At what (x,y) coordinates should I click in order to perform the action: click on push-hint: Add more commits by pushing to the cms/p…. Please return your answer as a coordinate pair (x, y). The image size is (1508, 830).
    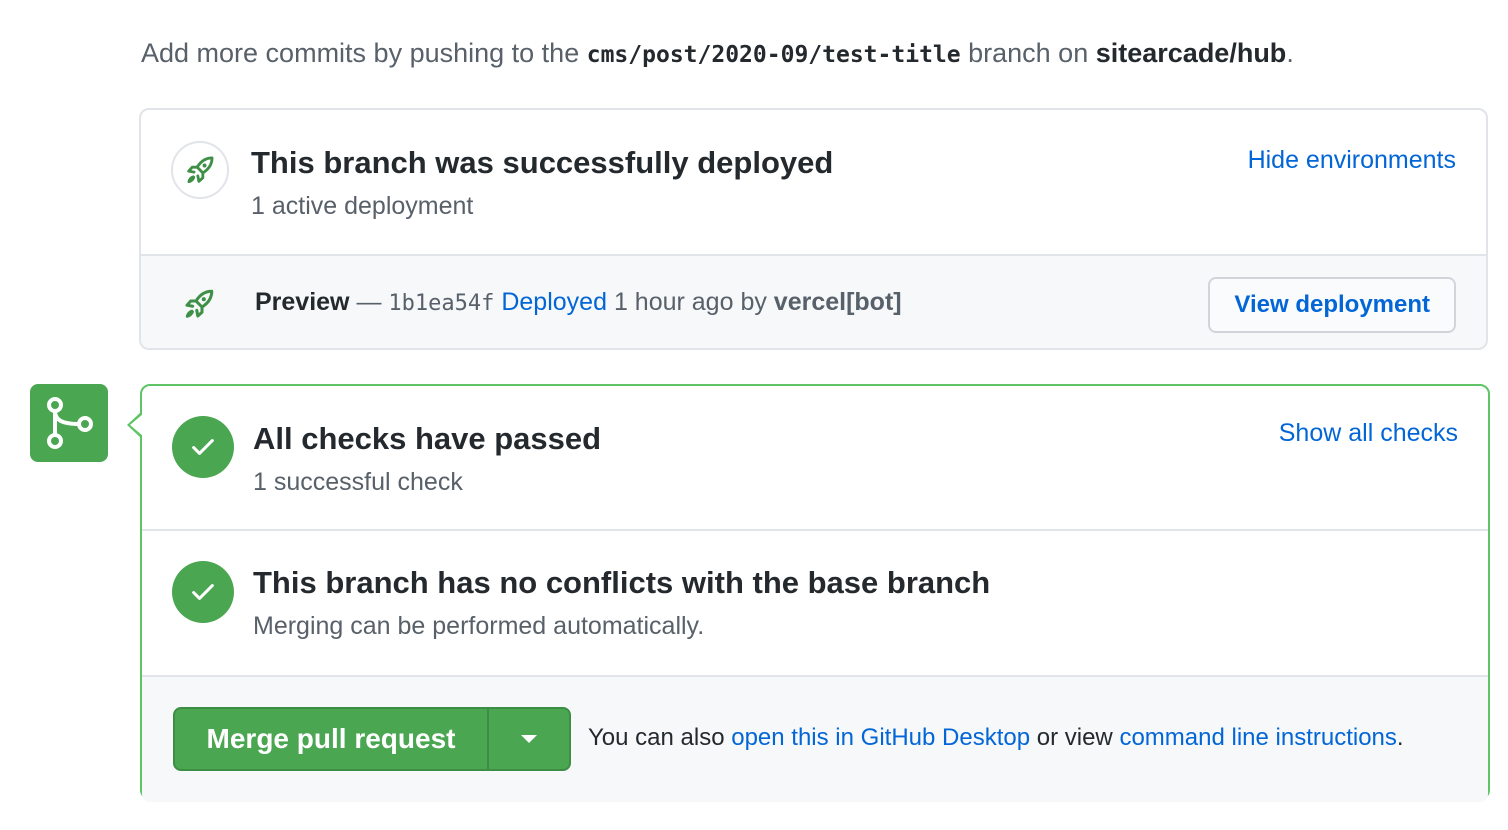
    Looking at the image, I should click on (717, 53).